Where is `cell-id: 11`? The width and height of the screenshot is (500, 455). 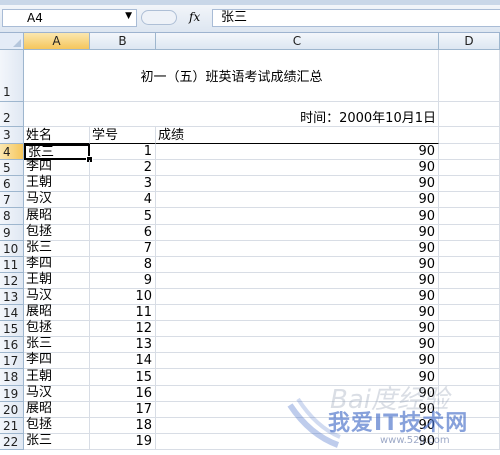
cell-id: 11 is located at coordinates (123, 313).